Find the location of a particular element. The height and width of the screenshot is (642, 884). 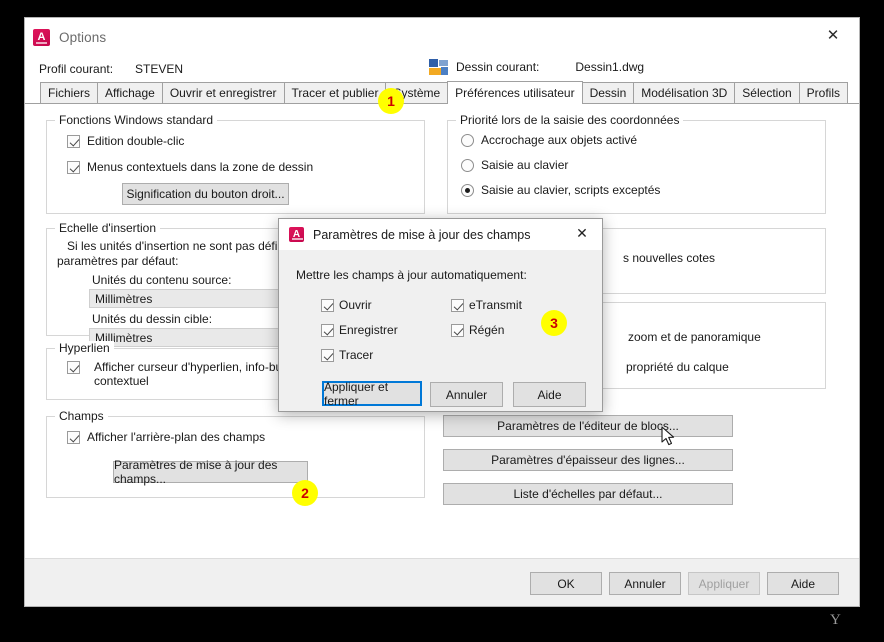

profile-value: STEVEN is located at coordinates (159, 69).